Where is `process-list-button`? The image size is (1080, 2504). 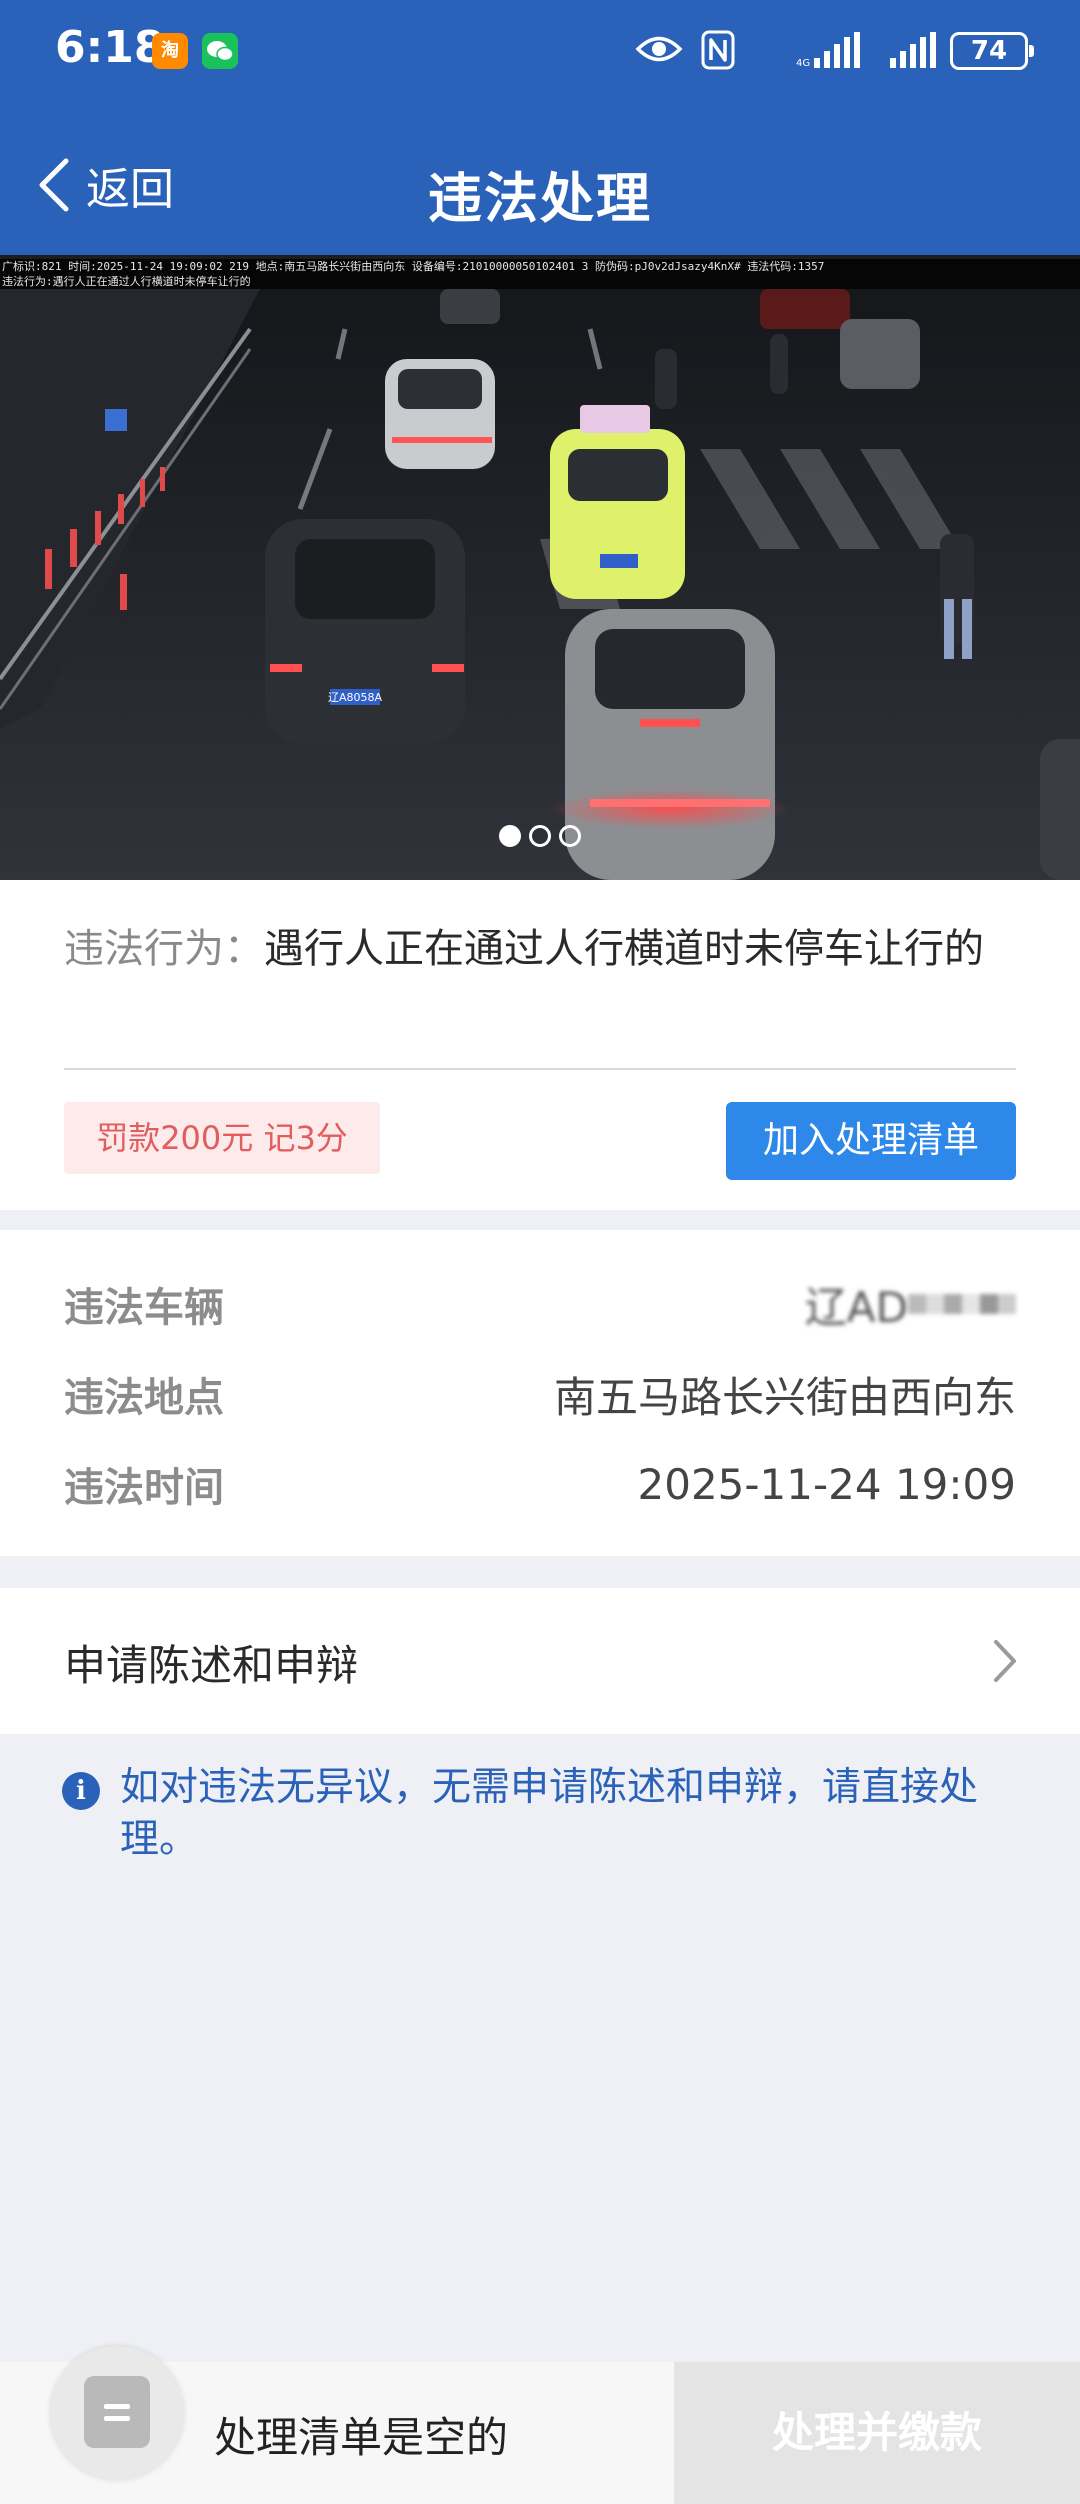 process-list-button is located at coordinates (117, 2413).